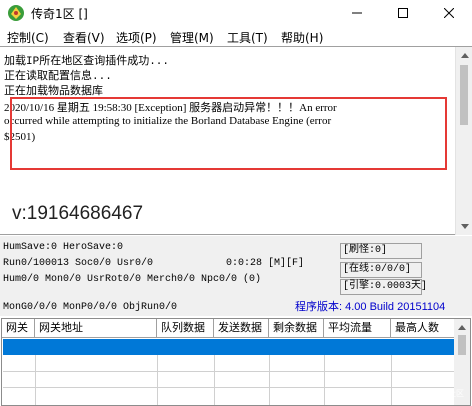 The image size is (472, 406). Describe the element at coordinates (229, 347) in the screenshot. I see `selected-row` at that location.